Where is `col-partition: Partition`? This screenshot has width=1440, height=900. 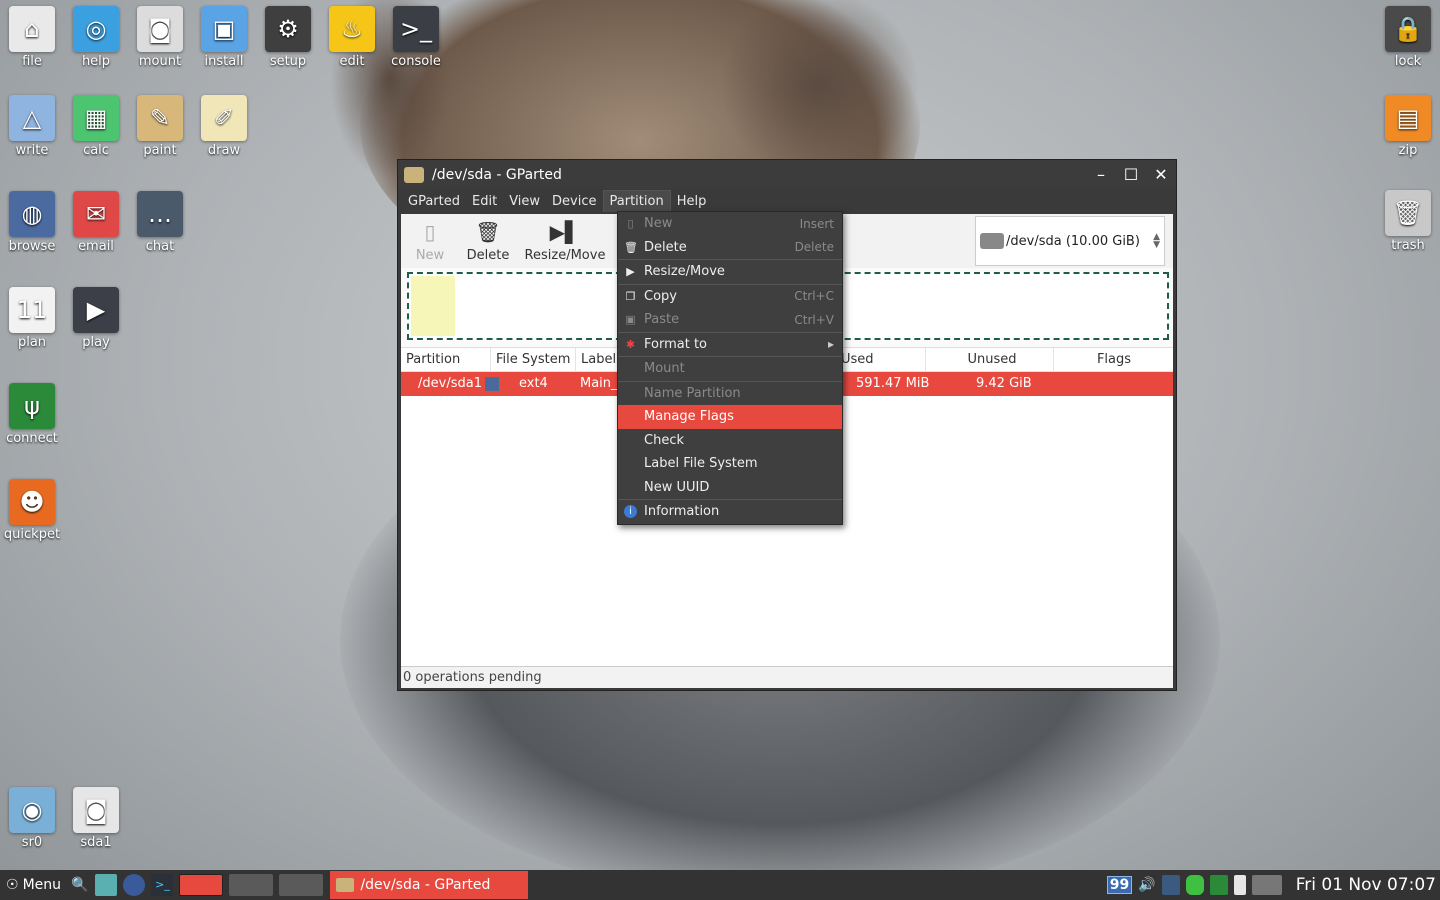
col-partition: Partition is located at coordinates (446, 359).